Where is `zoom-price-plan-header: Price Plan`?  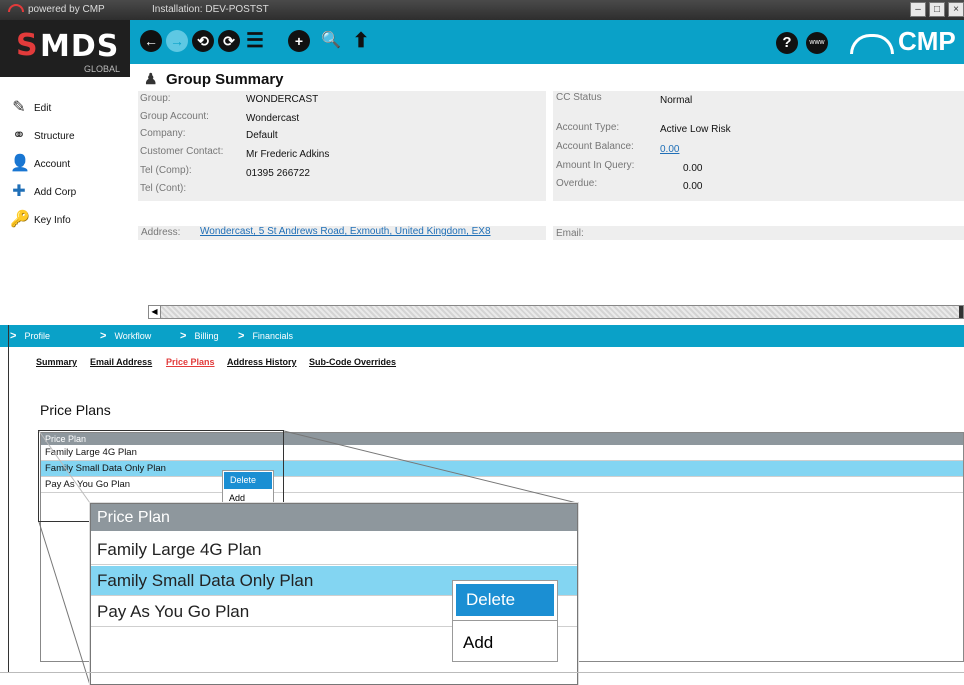
zoom-price-plan-header: Price Plan is located at coordinates (334, 517).